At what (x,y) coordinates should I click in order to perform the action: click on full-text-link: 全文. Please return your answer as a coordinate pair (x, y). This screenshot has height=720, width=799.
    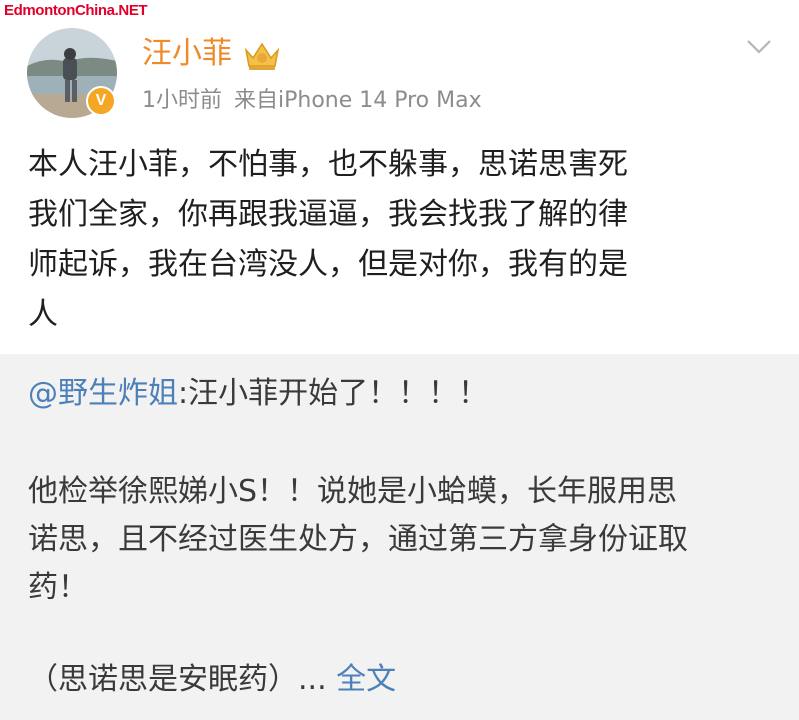
    Looking at the image, I should click on (366, 679).